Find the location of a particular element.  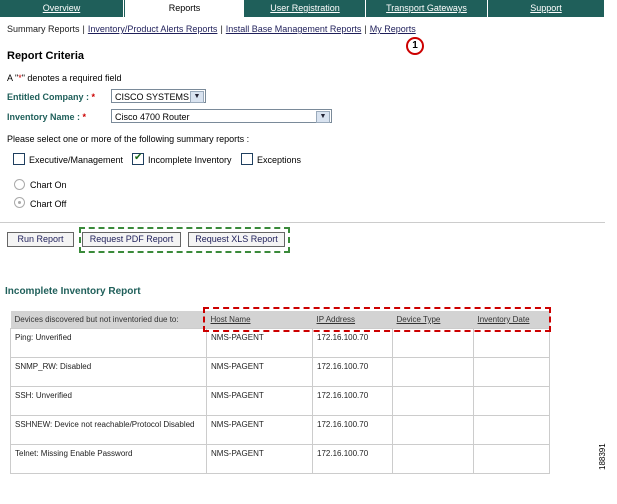

page-title: Report Criteria is located at coordinates (46, 56).